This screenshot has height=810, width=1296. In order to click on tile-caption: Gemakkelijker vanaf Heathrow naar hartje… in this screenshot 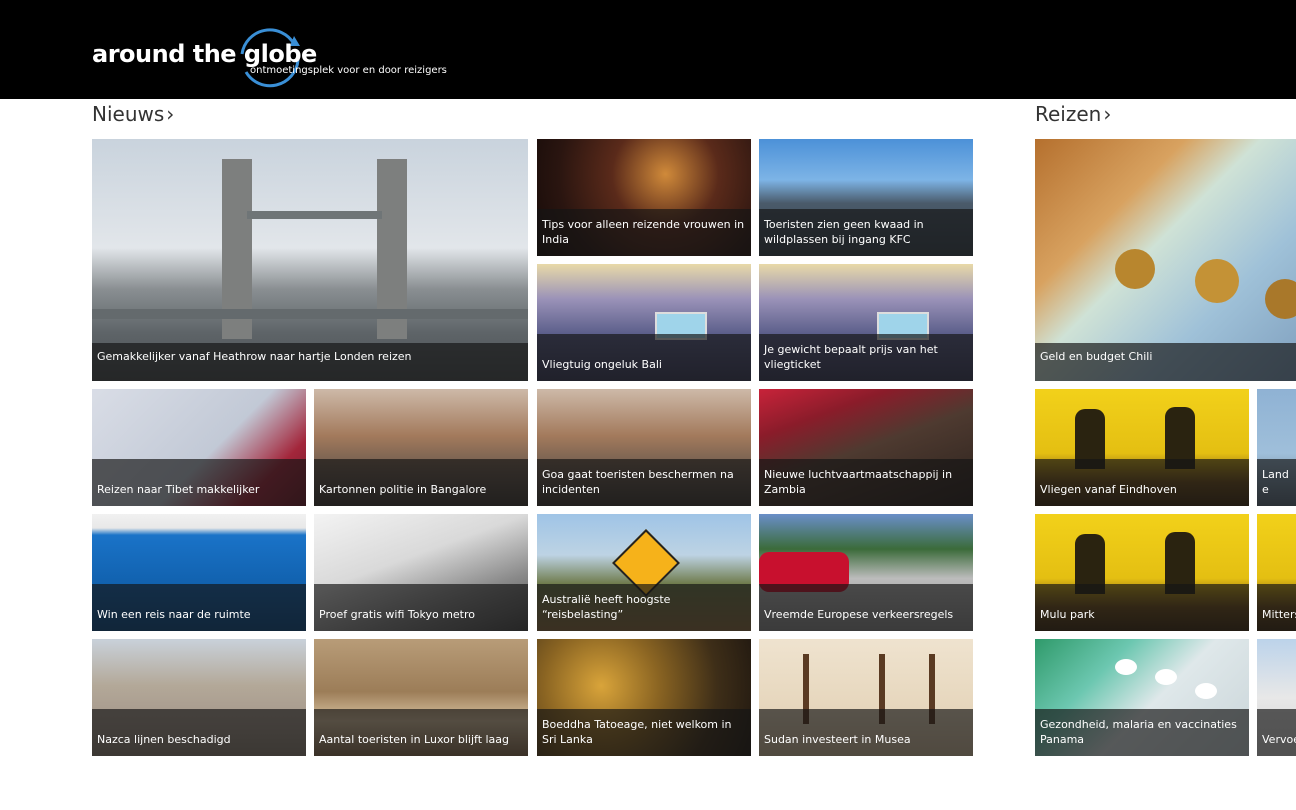, I will do `click(254, 356)`.